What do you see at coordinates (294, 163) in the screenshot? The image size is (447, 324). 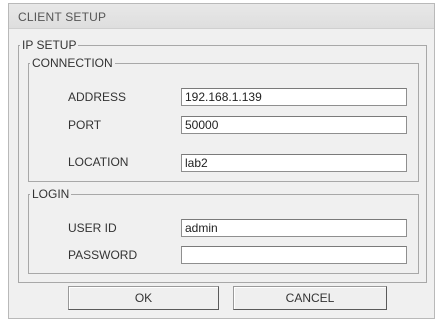 I see `location-field` at bounding box center [294, 163].